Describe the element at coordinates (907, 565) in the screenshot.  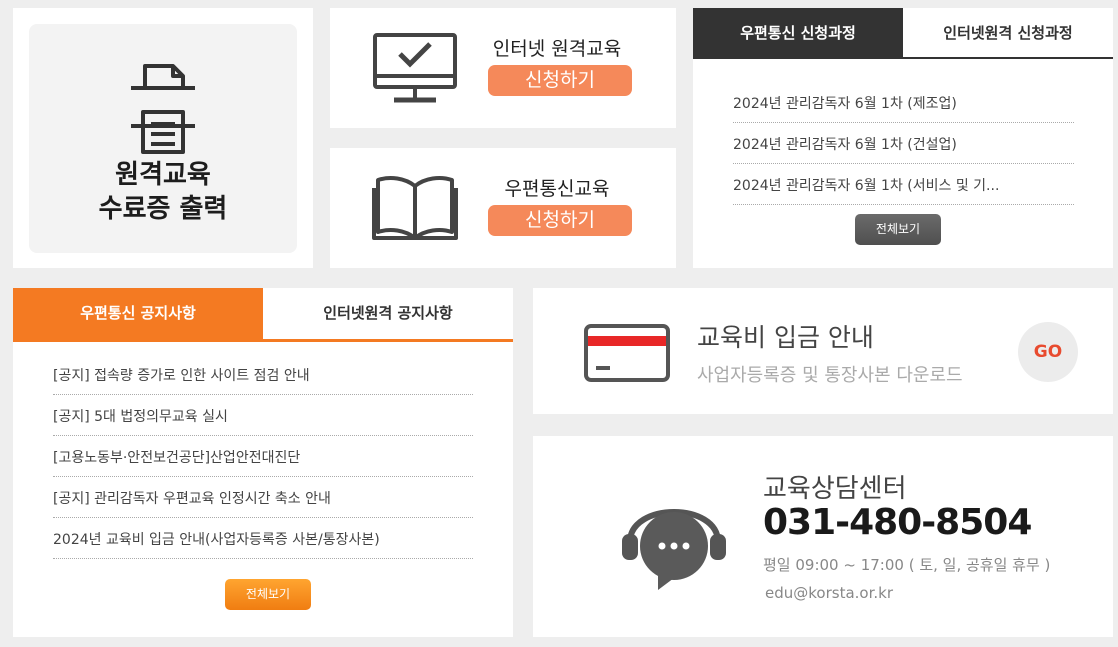
I see `contact-hours: 평일 09:00 ~ 17:00 ( 토, 일, 공휴일 휴무 )` at that location.